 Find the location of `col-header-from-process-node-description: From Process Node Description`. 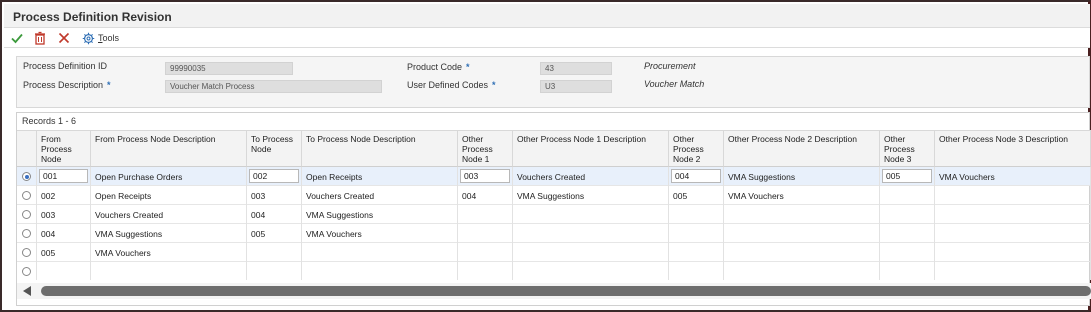

col-header-from-process-node-description: From Process Node Description is located at coordinates (169, 148).